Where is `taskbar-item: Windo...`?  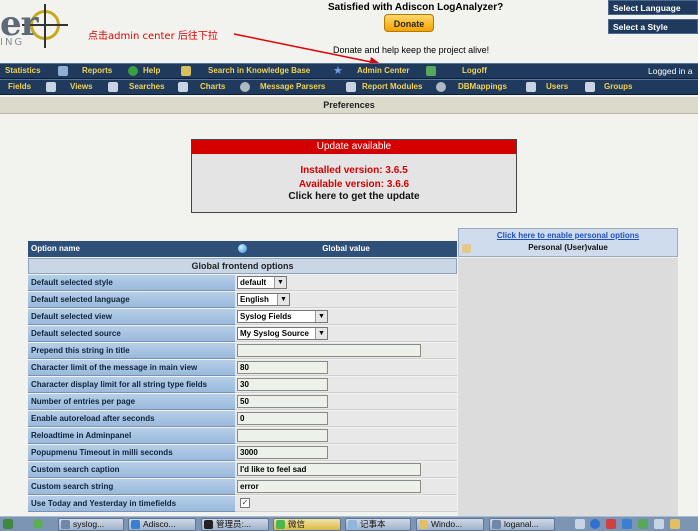 taskbar-item: Windo... is located at coordinates (450, 524).